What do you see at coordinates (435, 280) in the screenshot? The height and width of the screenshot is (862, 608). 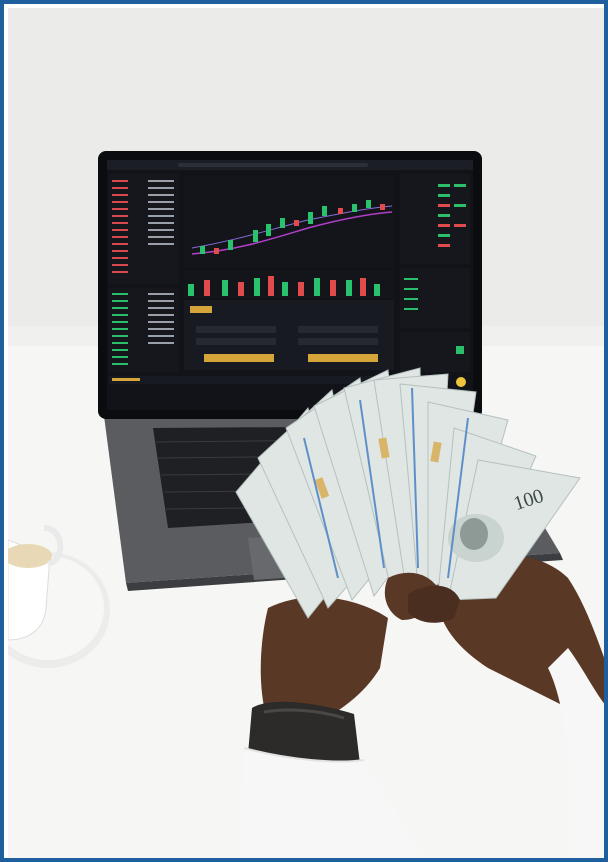 I see `right-market-panel` at bounding box center [435, 280].